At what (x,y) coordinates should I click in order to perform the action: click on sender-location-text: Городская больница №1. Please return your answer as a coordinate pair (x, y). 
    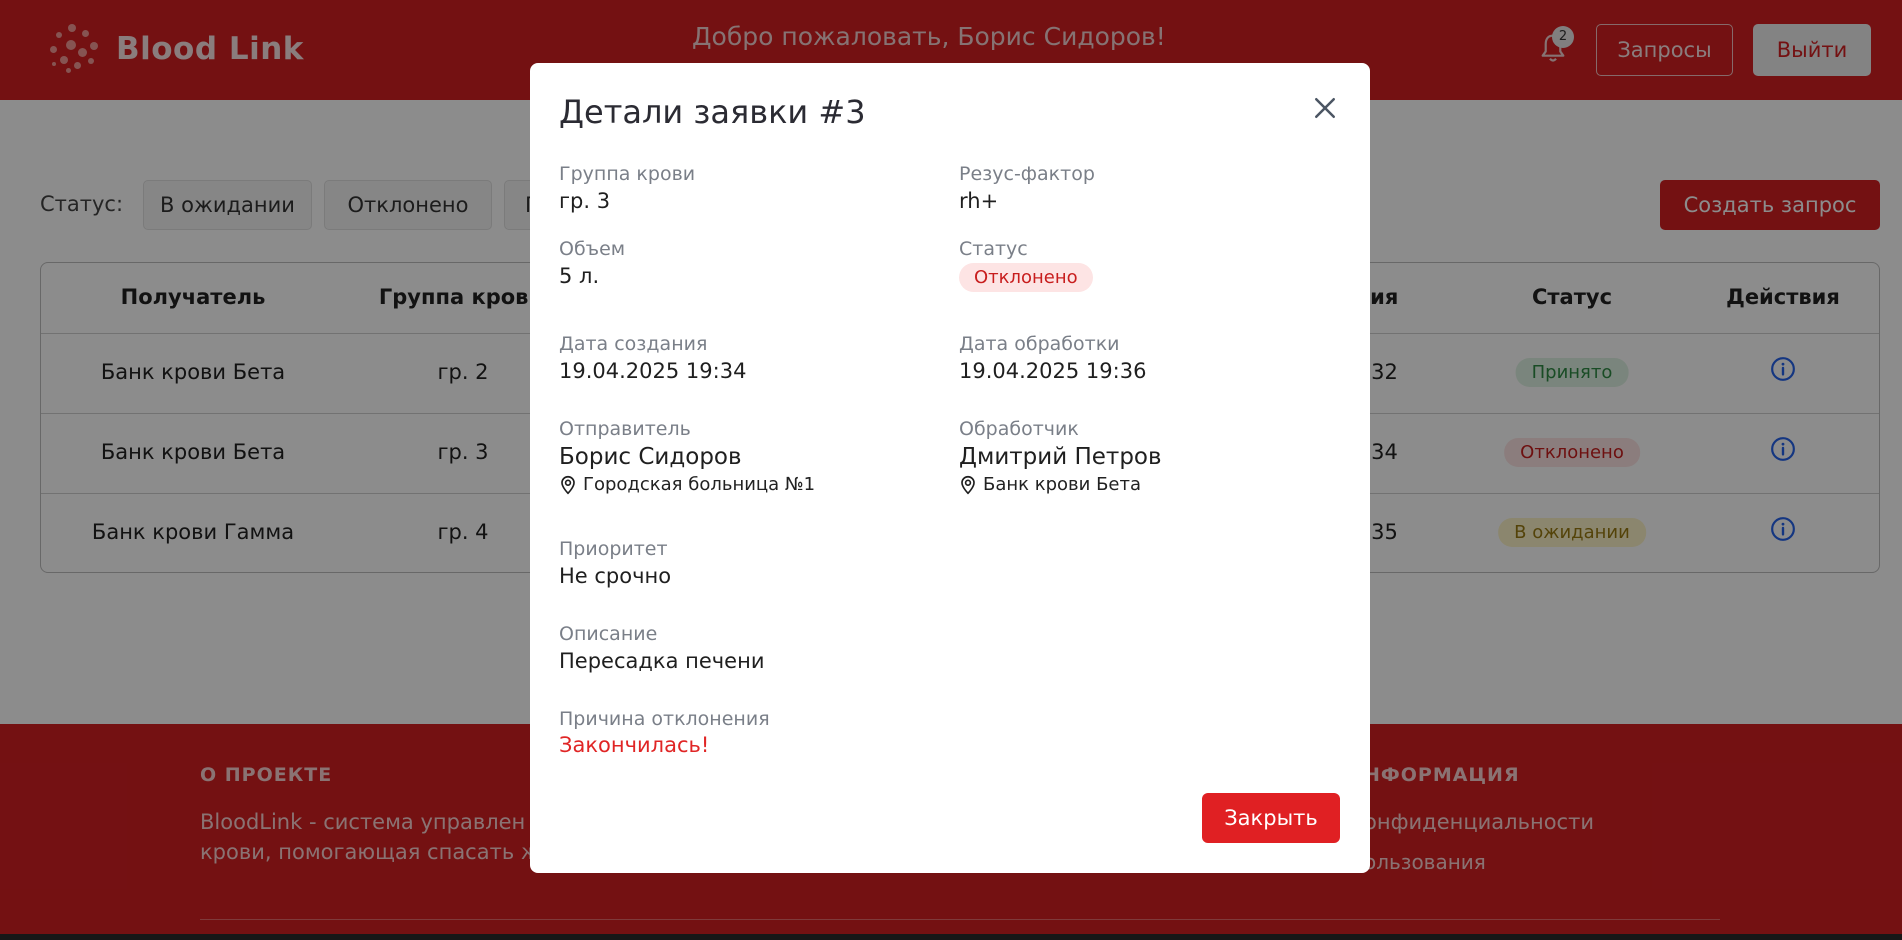
    Looking at the image, I should click on (699, 484).